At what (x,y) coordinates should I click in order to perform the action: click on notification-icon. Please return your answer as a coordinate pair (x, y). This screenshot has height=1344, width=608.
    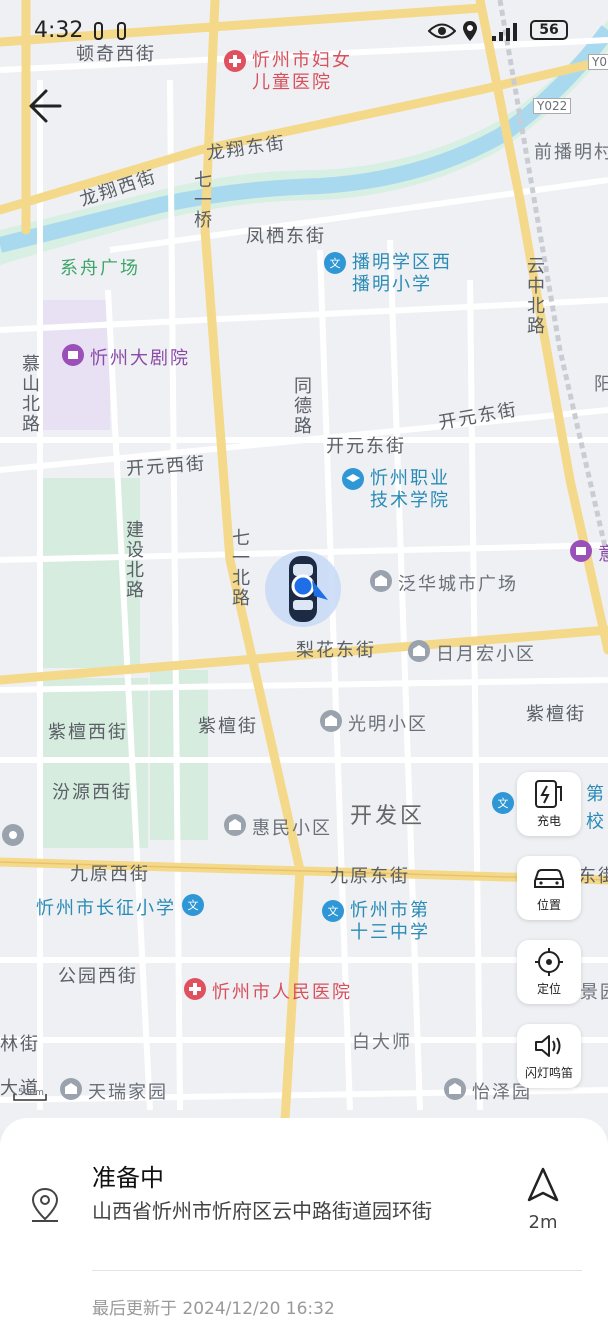
    Looking at the image, I should click on (110, 31).